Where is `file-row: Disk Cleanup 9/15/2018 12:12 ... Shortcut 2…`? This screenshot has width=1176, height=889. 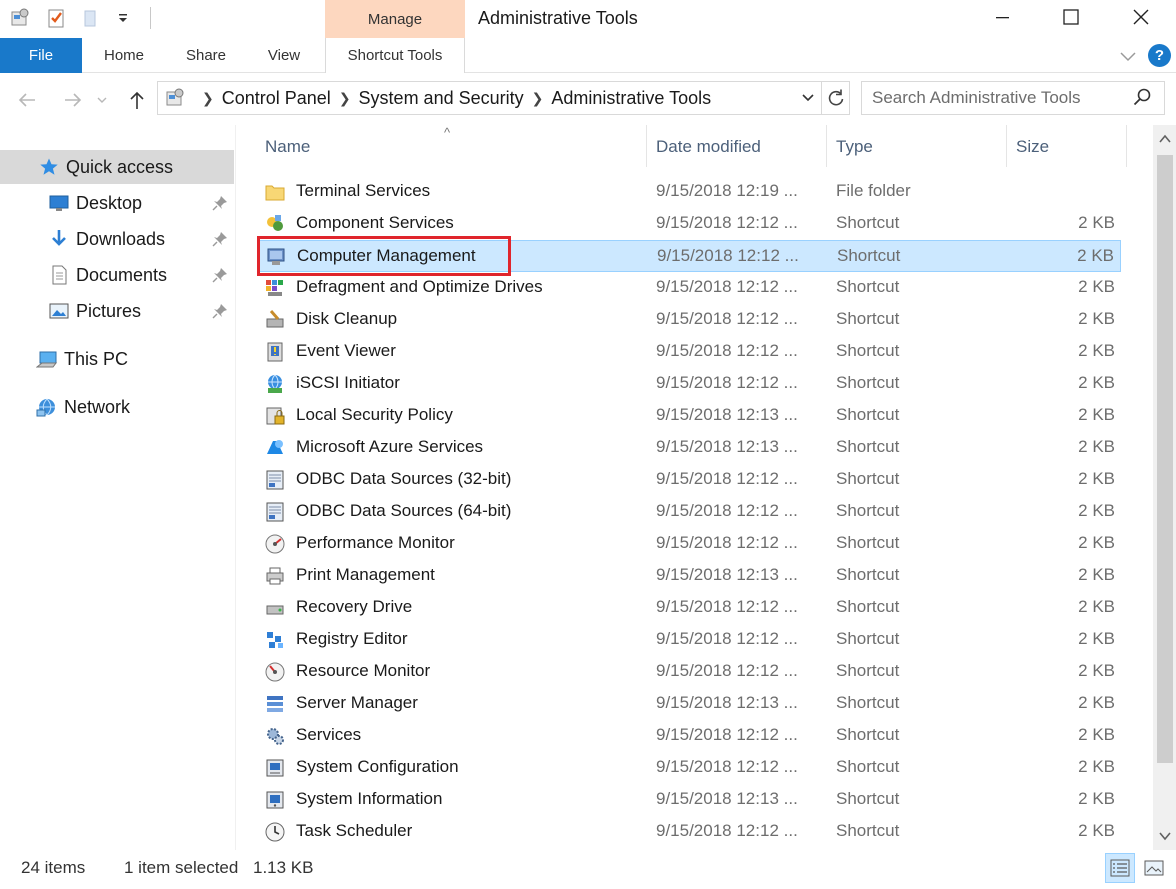
file-row: Disk Cleanup 9/15/2018 12:12 ... Shortcut 2… is located at coordinates (689, 320).